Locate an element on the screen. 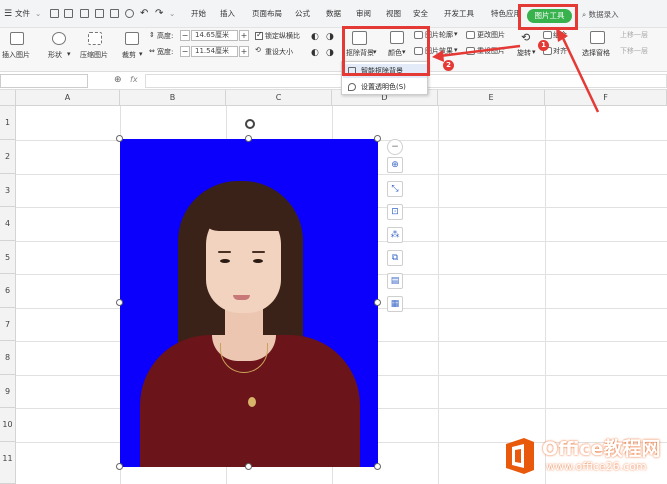 This screenshot has height=484, width=667. watermark-url: www.office26.com is located at coordinates (596, 466).